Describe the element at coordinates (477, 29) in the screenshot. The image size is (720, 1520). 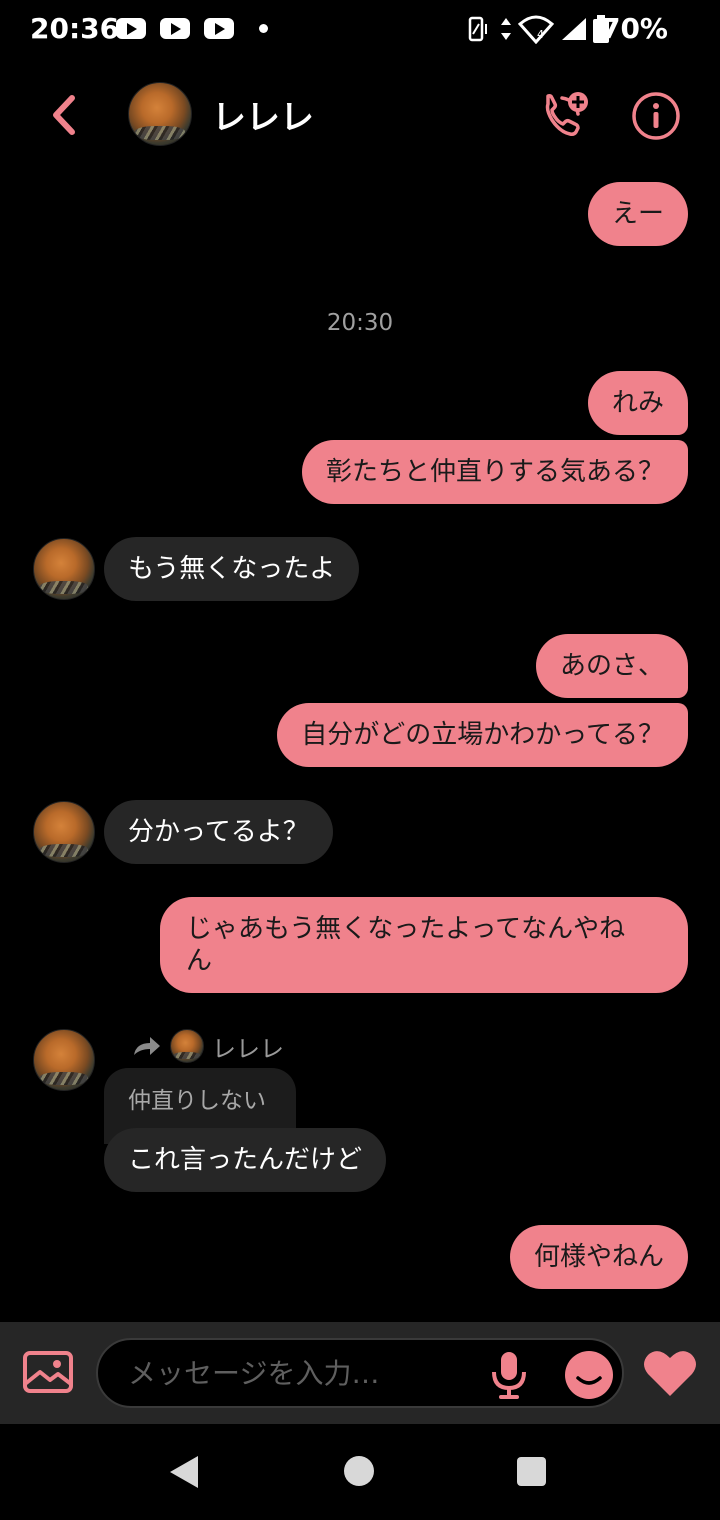
I see `vibrate-icon` at that location.